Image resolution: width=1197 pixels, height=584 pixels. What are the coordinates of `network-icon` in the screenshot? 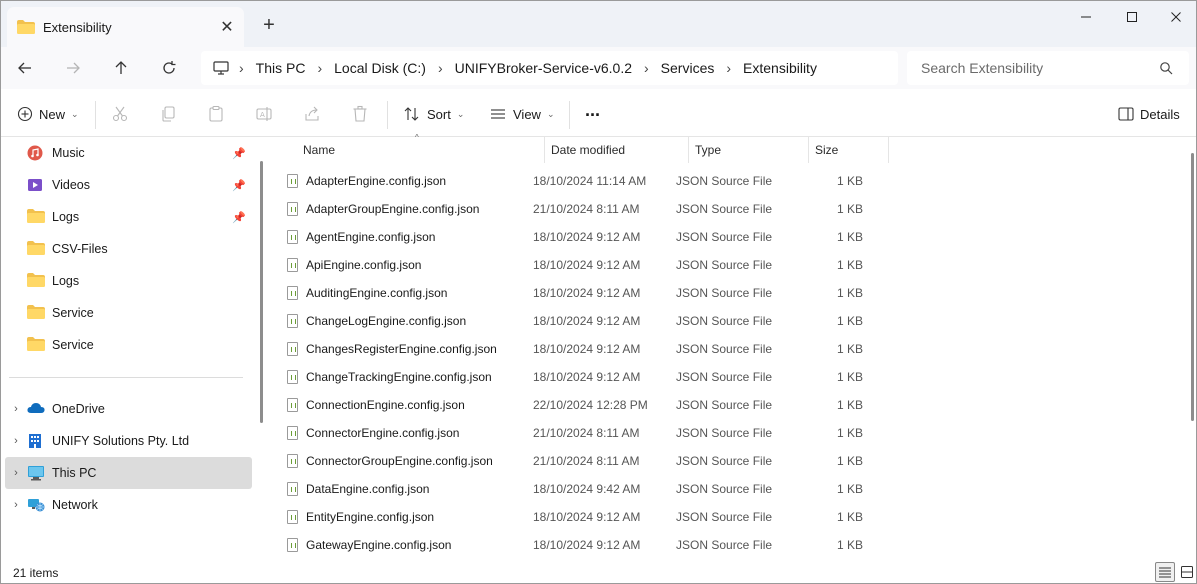 It's located at (36, 505).